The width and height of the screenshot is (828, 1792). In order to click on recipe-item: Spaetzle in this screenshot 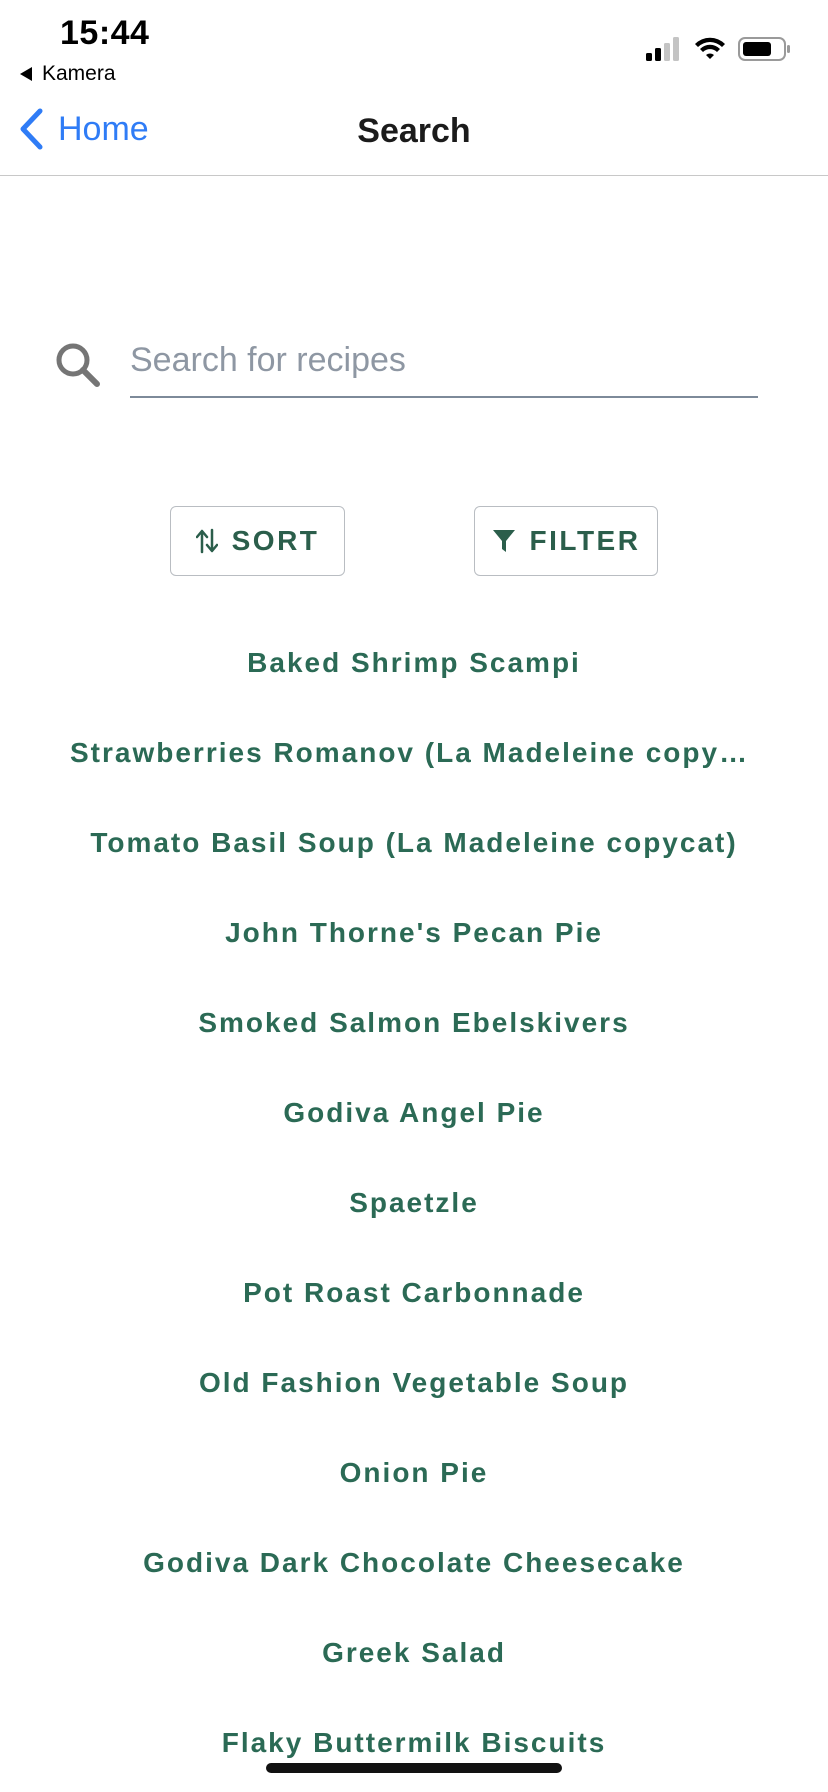, I will do `click(414, 1203)`.